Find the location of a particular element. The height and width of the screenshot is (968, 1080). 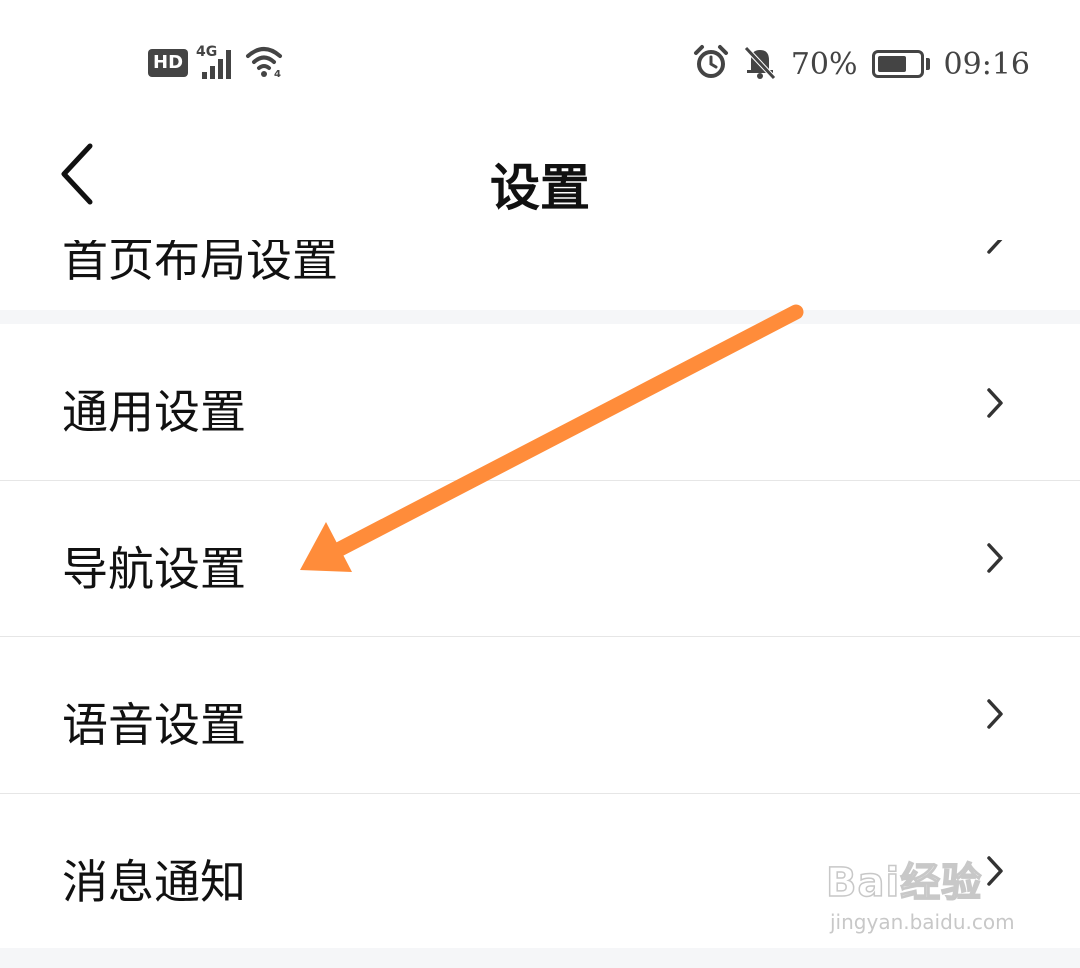

status-right: 70% 09:16 is located at coordinates (861, 64).